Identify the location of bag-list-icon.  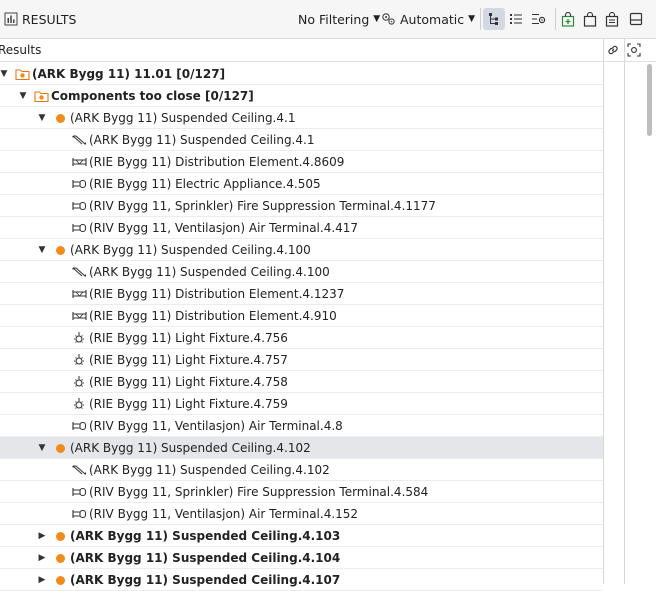
(612, 19).